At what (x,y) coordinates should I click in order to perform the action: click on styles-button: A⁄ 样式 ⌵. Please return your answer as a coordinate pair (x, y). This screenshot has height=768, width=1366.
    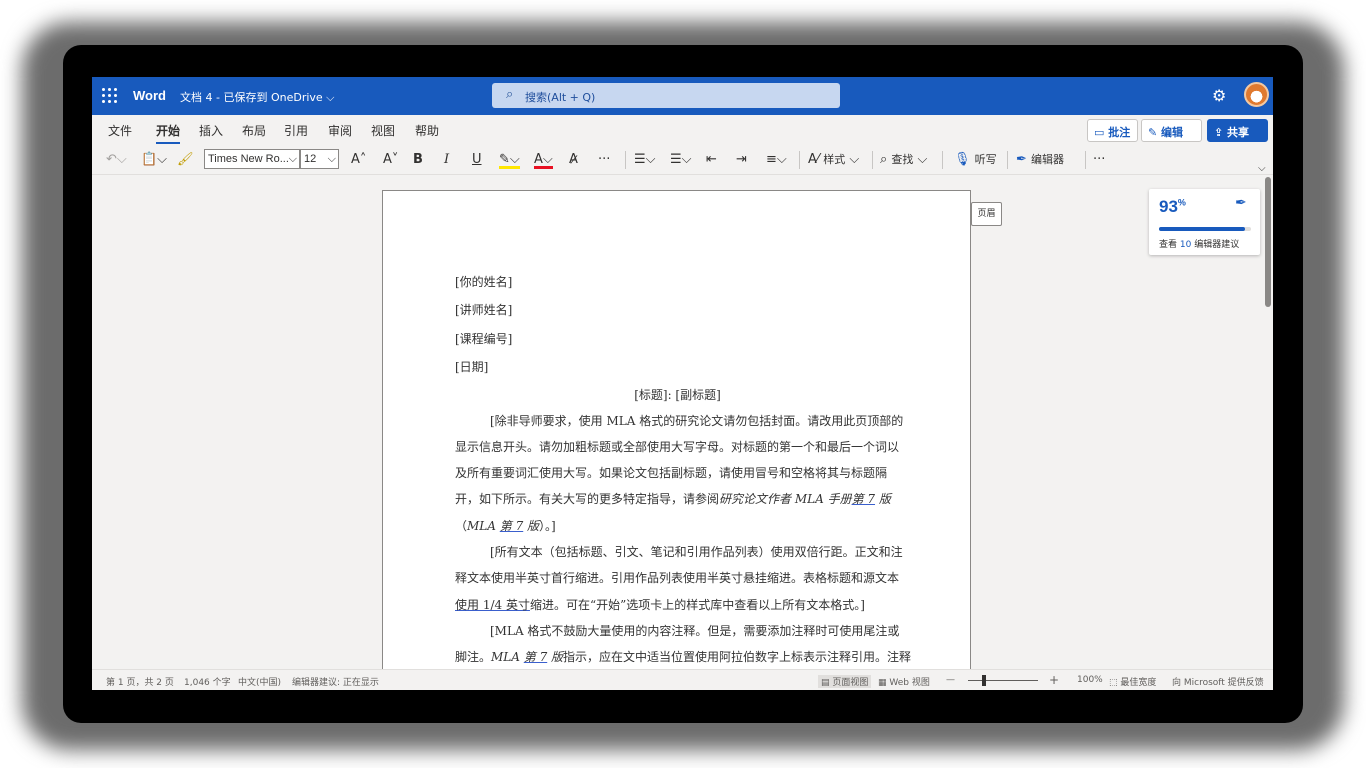
    Looking at the image, I should click on (833, 160).